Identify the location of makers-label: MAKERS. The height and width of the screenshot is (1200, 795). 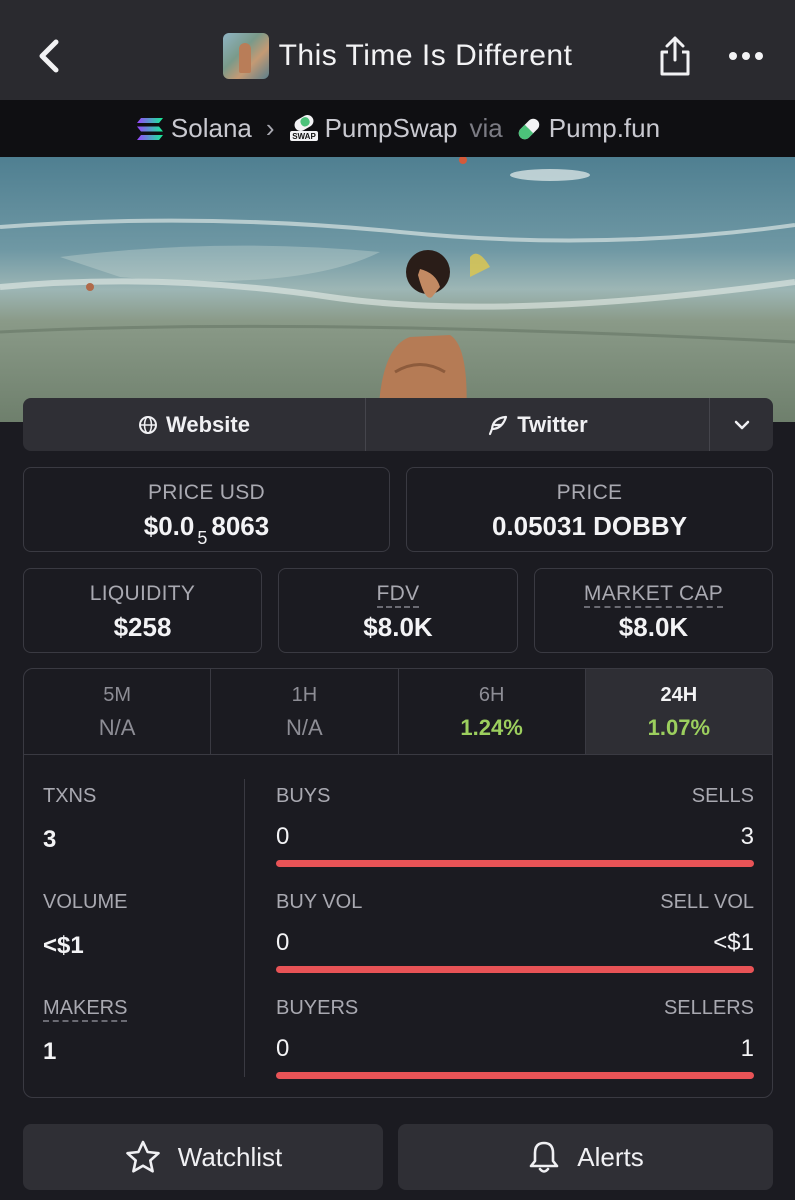
(85, 1009).